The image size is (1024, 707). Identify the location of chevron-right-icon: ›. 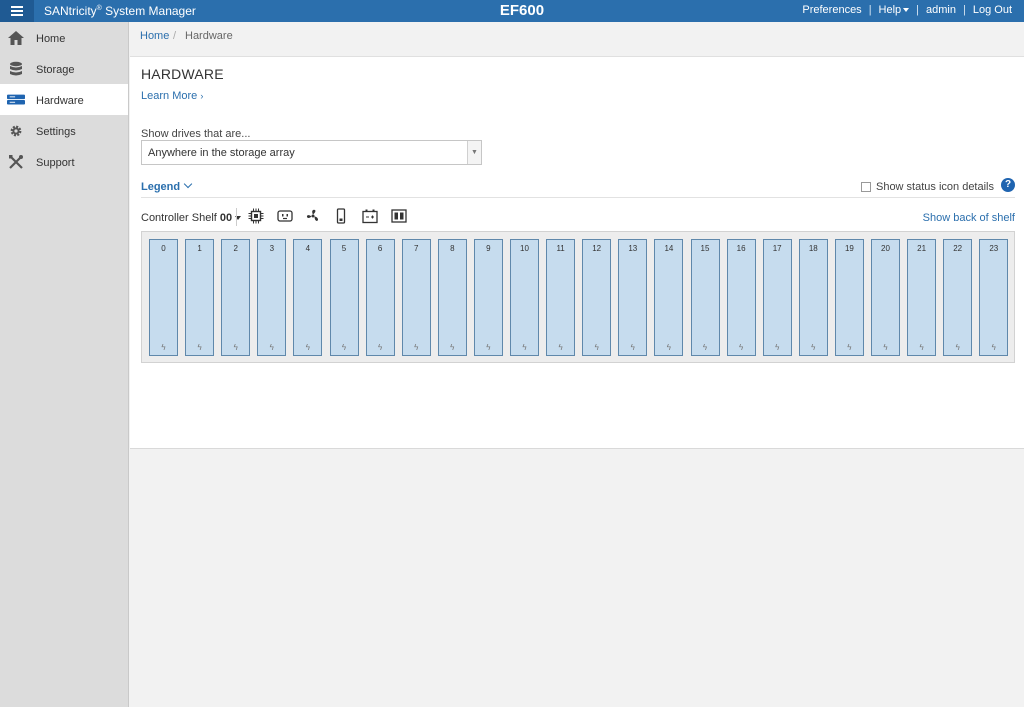
(202, 96).